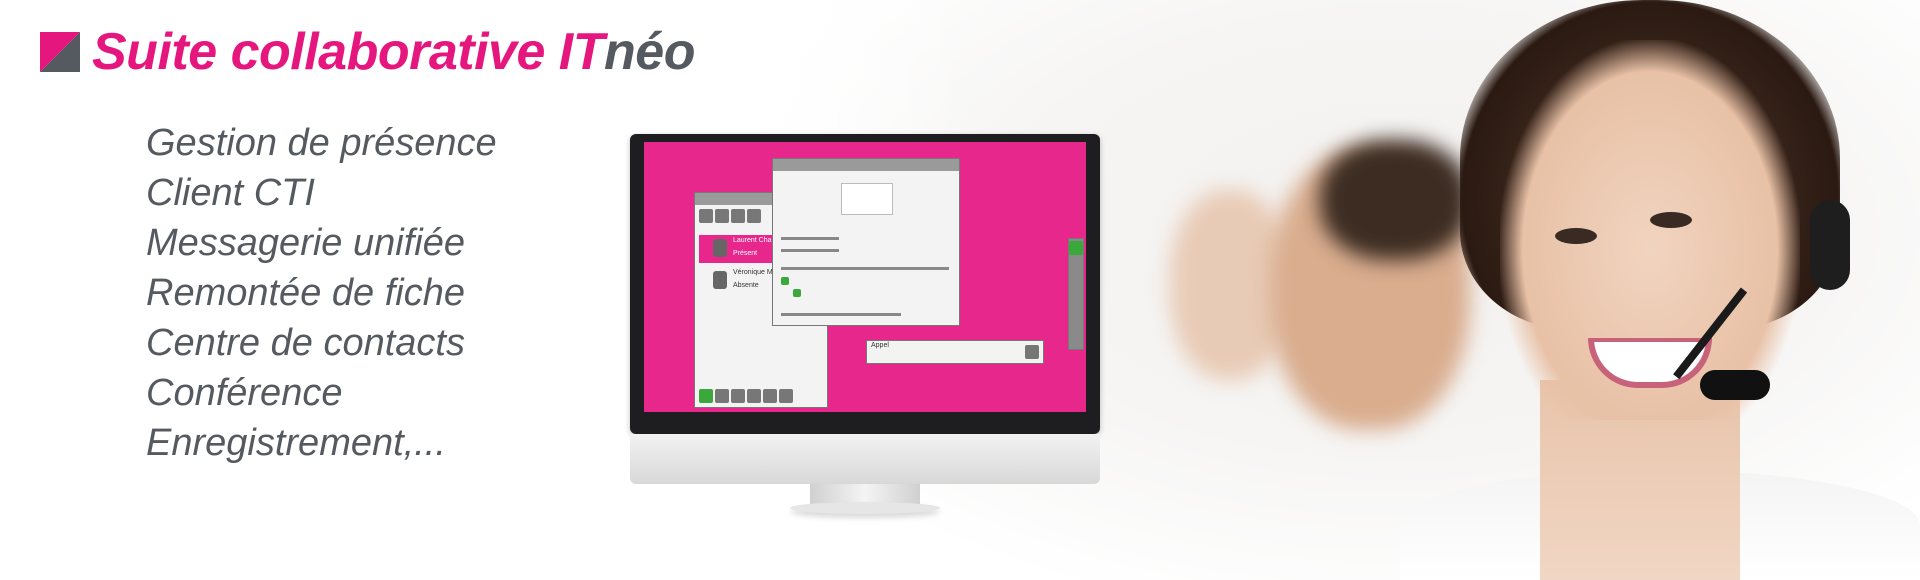 Image resolution: width=1920 pixels, height=580 pixels. I want to click on page-title: Suite collaborative ITnéo, so click(393, 52).